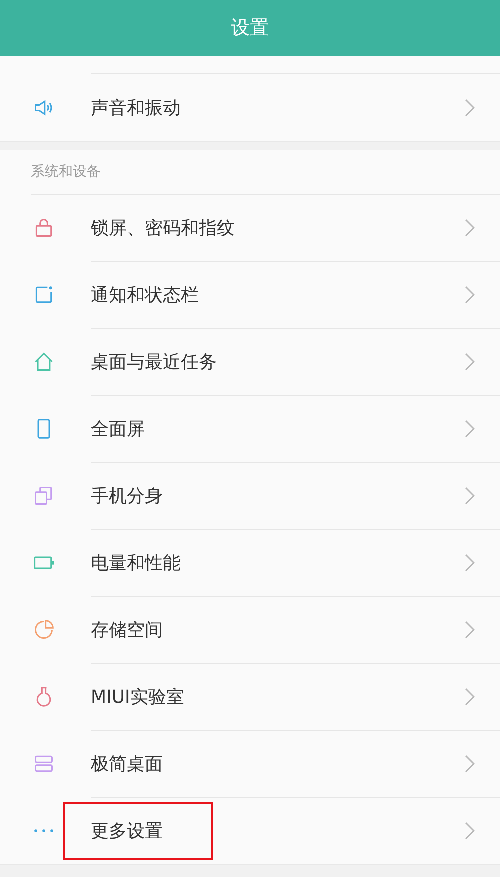 The width and height of the screenshot is (500, 877). What do you see at coordinates (250, 495) in the screenshot?
I see `settings-item: 手机分身` at bounding box center [250, 495].